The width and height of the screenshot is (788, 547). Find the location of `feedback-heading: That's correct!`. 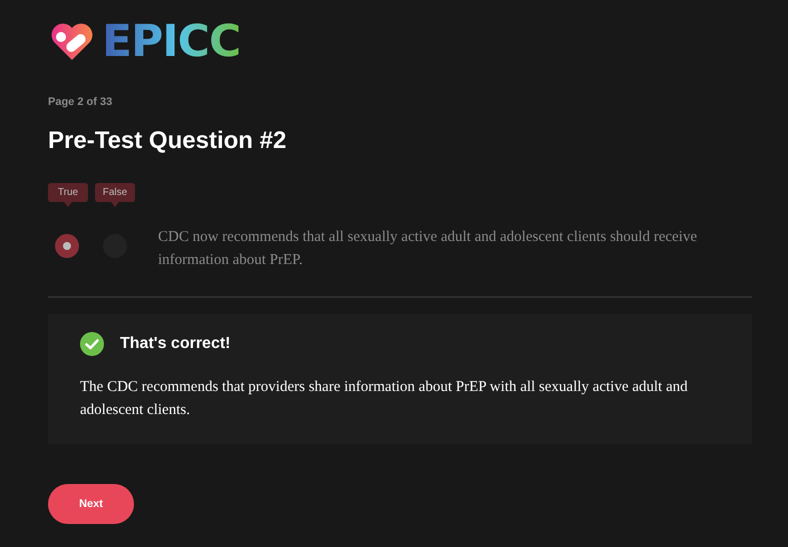

feedback-heading: That's correct! is located at coordinates (175, 344).